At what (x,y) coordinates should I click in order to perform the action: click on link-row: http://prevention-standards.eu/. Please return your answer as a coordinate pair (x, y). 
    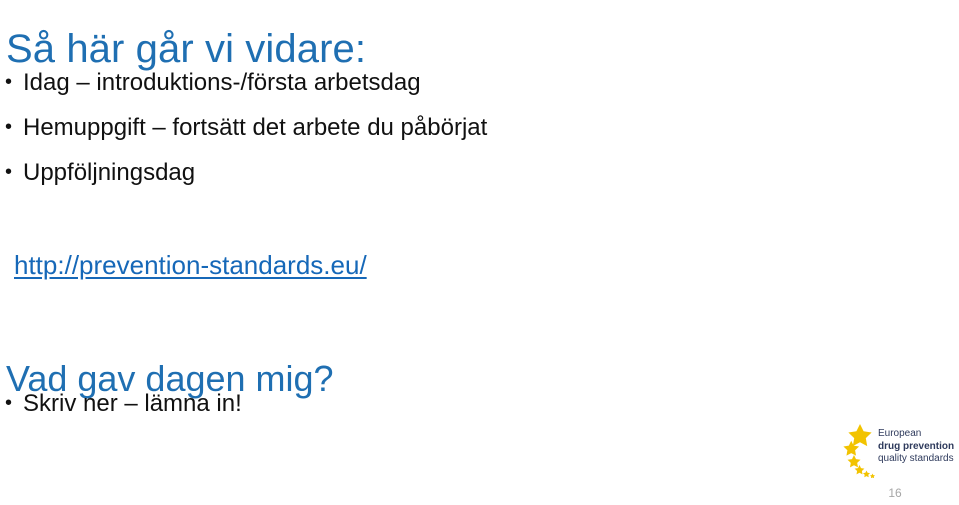
    Looking at the image, I should click on (190, 265).